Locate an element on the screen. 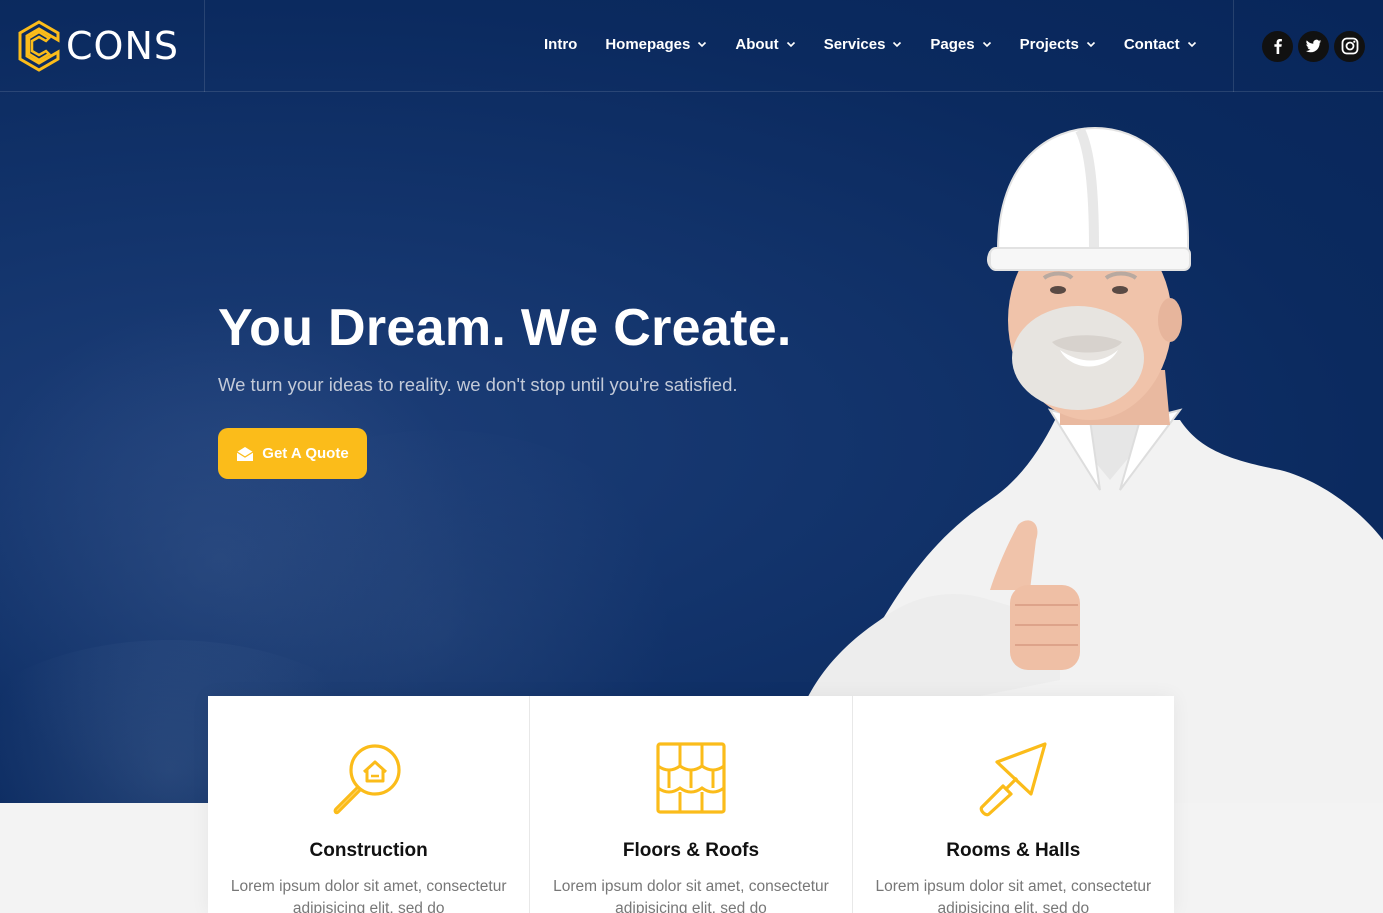 Image resolution: width=1383 pixels, height=913 pixels. nav-item-projects: Projects is located at coordinates (1058, 44).